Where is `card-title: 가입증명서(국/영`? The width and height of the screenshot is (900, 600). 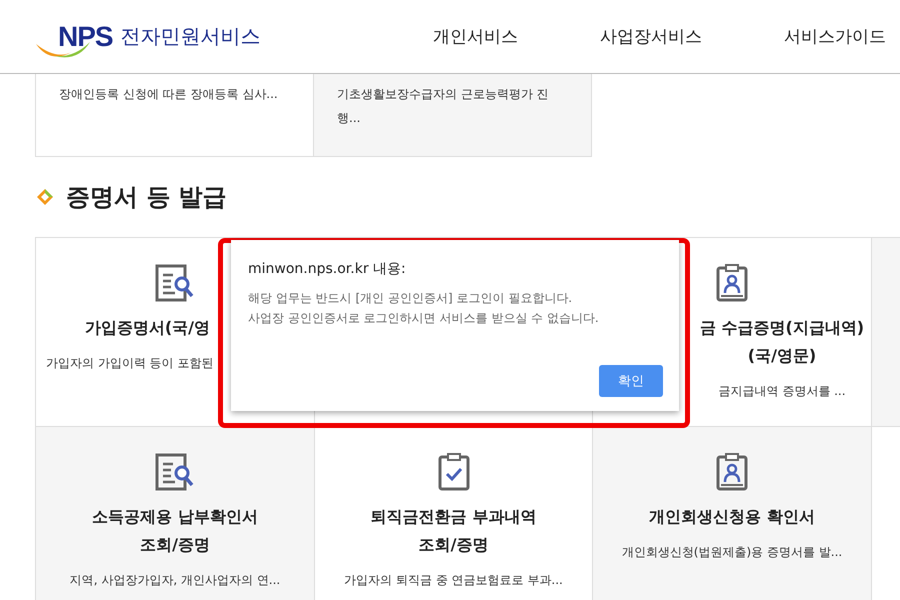 card-title: 가입증명서(국/영 is located at coordinates (147, 328).